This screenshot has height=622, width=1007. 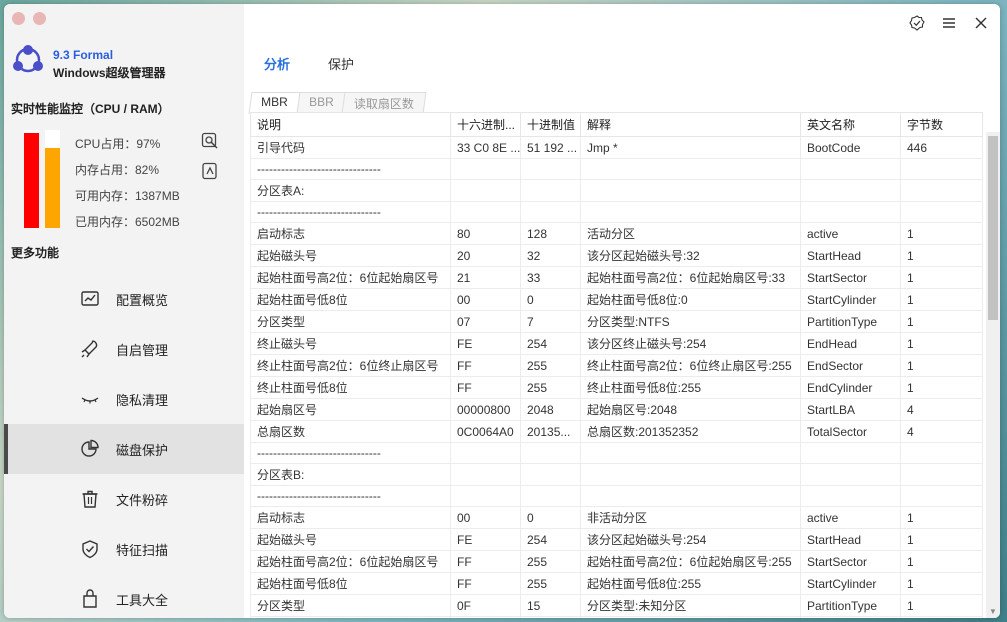 I want to click on sidebar-item-shredder: 文件粉碎, so click(x=124, y=499).